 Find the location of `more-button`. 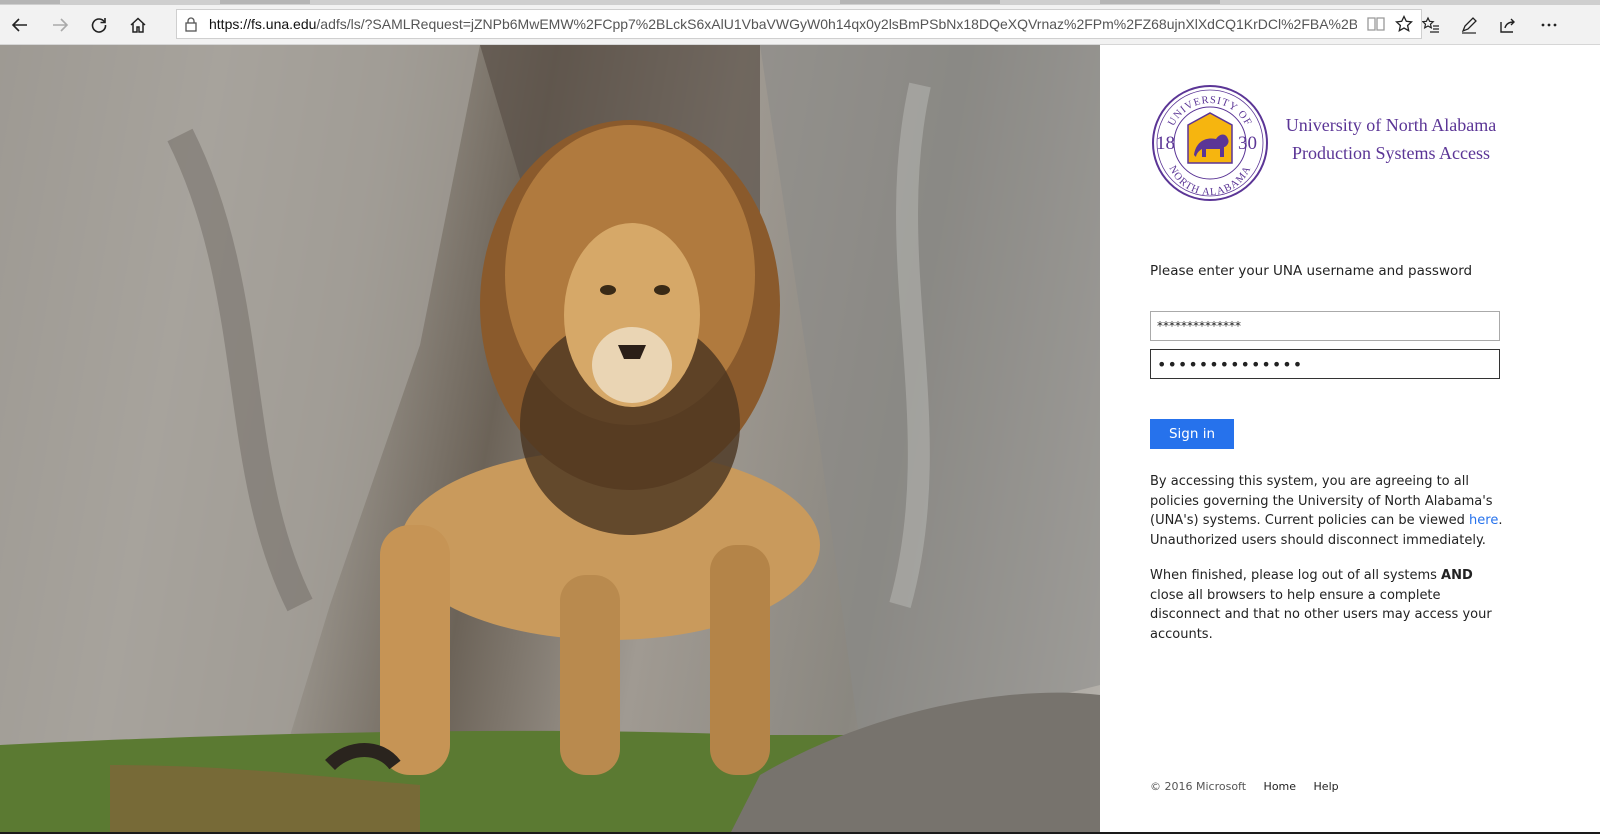

more-button is located at coordinates (1549, 25).